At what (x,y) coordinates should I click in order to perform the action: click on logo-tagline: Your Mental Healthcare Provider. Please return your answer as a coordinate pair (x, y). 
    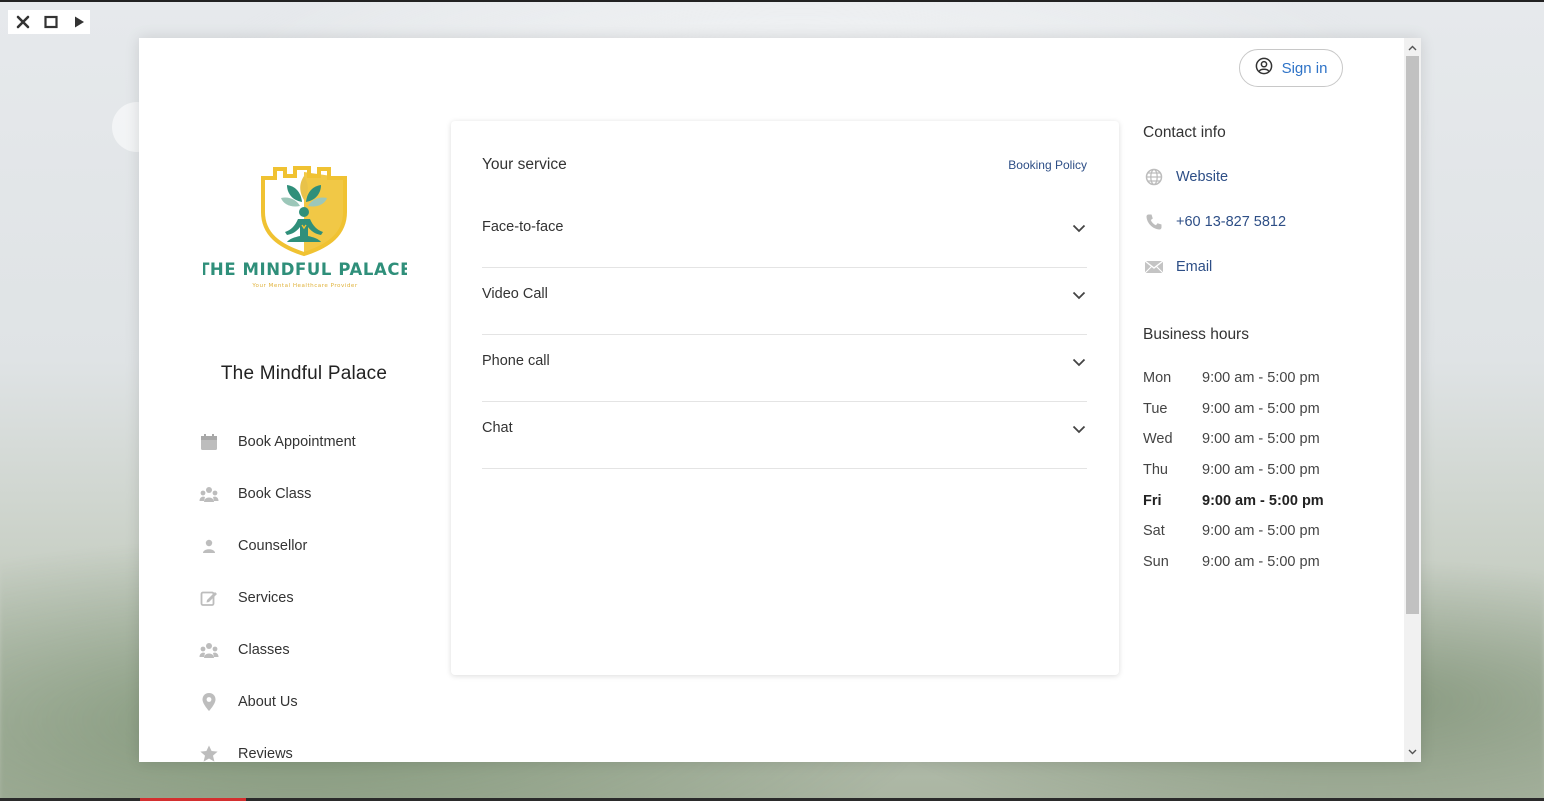
    Looking at the image, I should click on (304, 286).